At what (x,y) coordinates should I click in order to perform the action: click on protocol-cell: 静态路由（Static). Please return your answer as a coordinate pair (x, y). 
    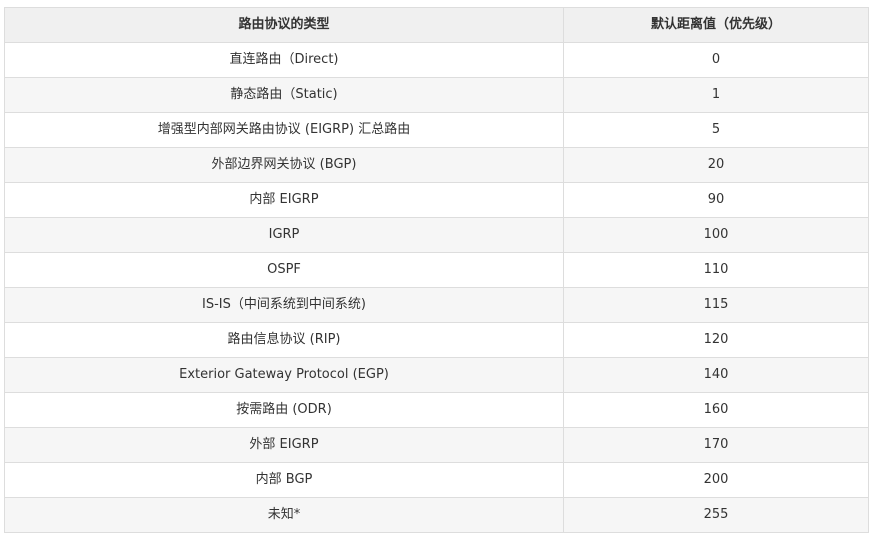
    Looking at the image, I should click on (284, 95).